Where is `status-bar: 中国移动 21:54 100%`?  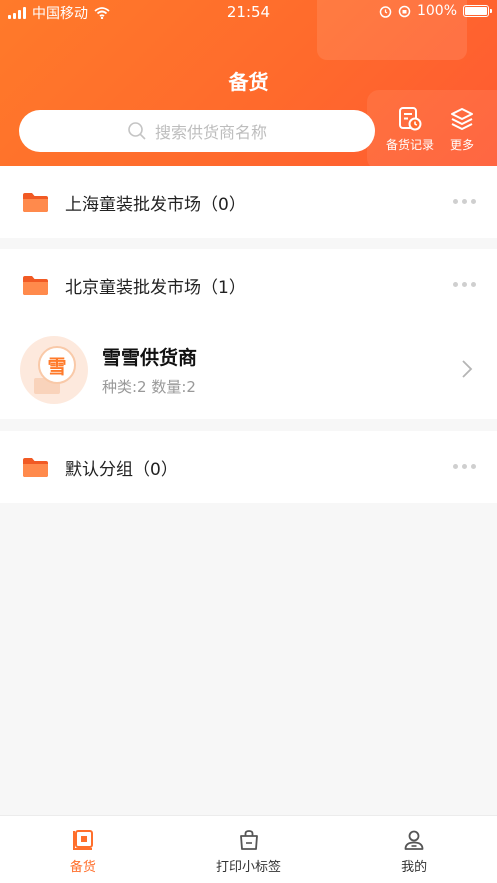 status-bar: 中国移动 21:54 100% is located at coordinates (248, 12).